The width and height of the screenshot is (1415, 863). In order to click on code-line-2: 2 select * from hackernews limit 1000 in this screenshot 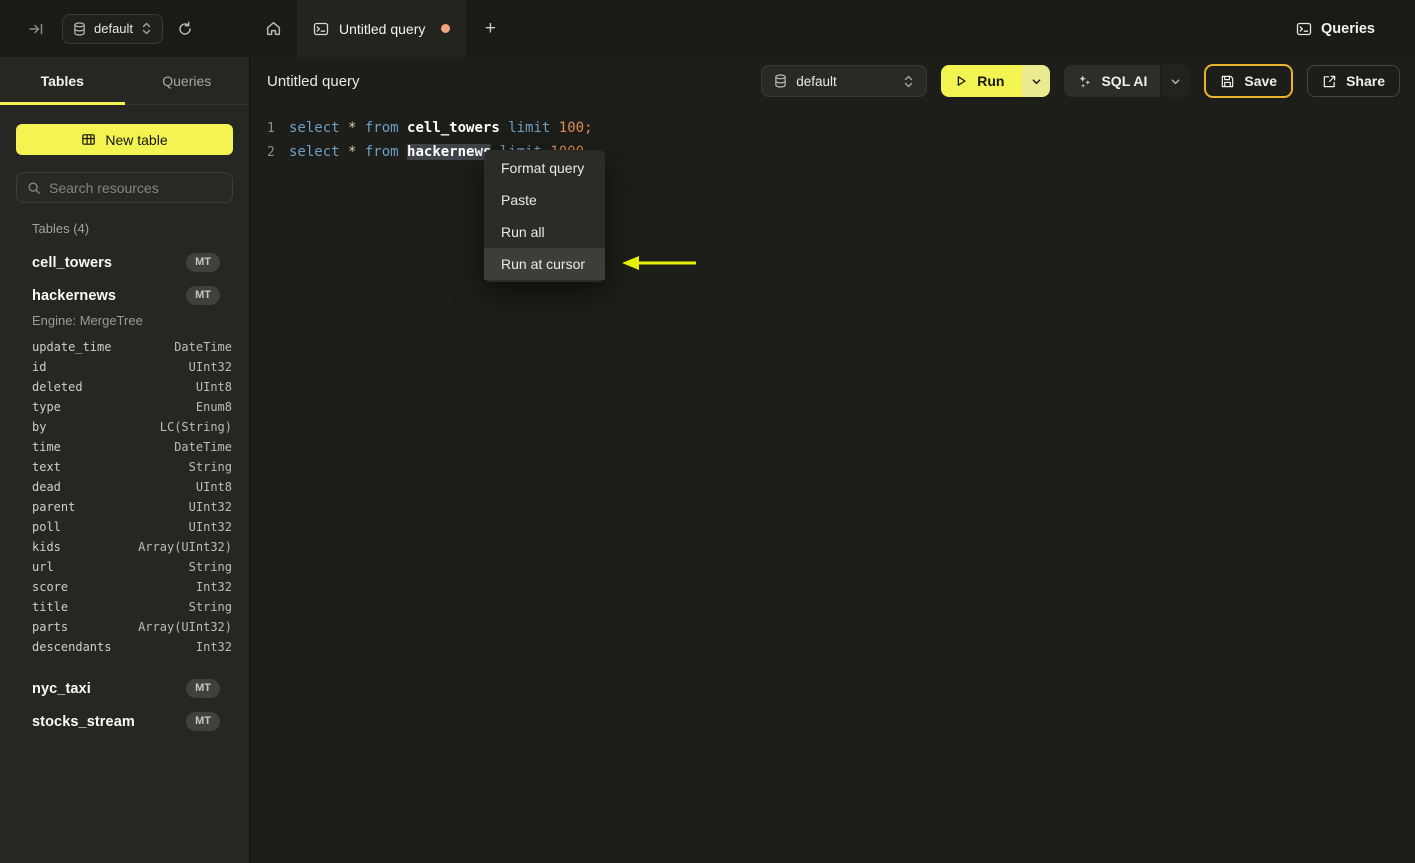, I will do `click(832, 152)`.